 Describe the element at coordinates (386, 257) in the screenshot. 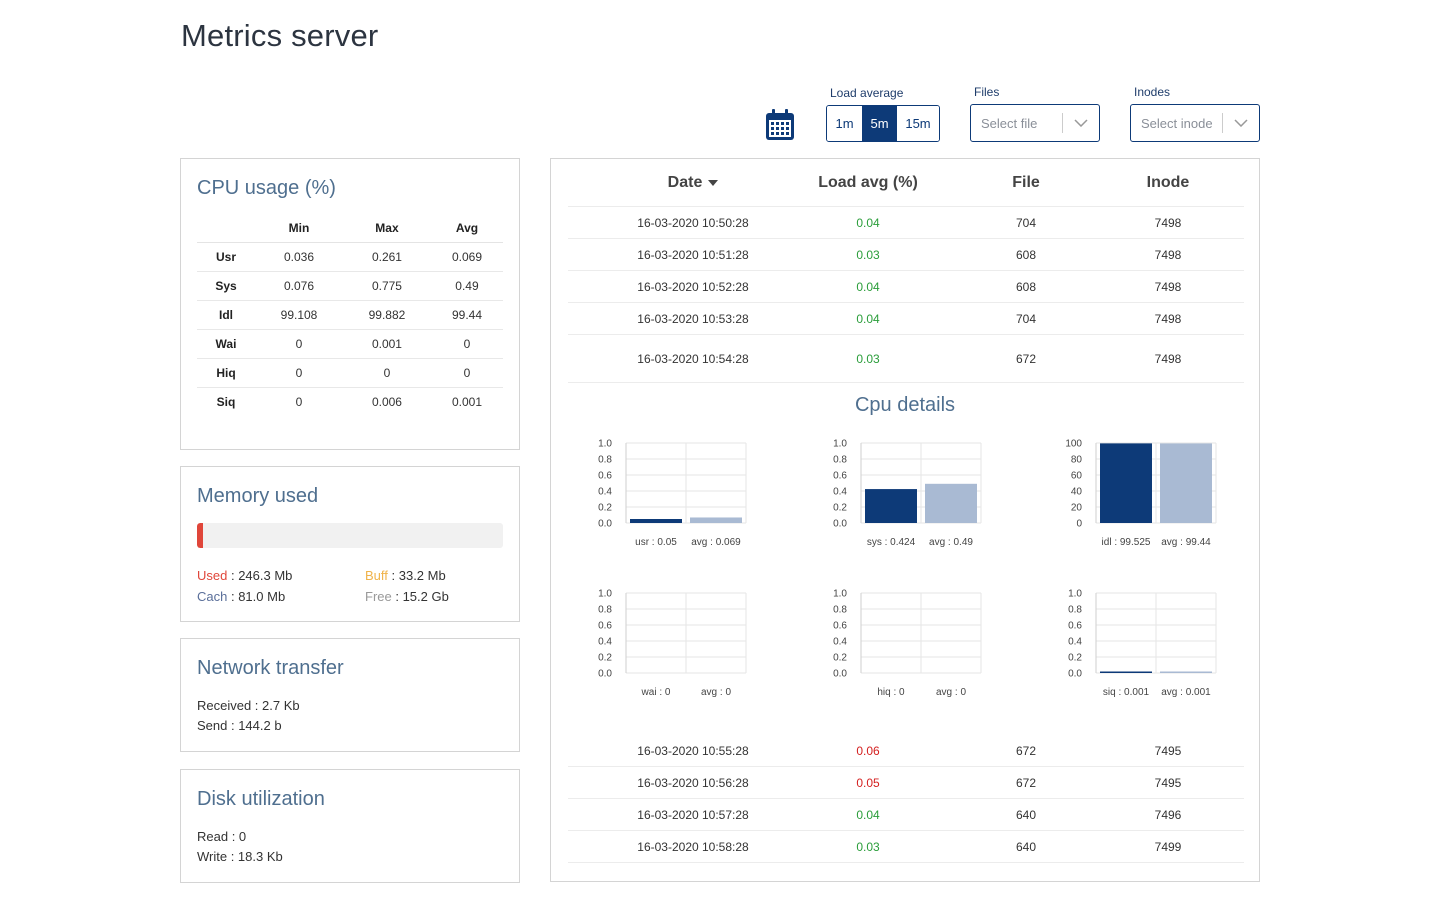

I see `max-cell: 0.261` at that location.